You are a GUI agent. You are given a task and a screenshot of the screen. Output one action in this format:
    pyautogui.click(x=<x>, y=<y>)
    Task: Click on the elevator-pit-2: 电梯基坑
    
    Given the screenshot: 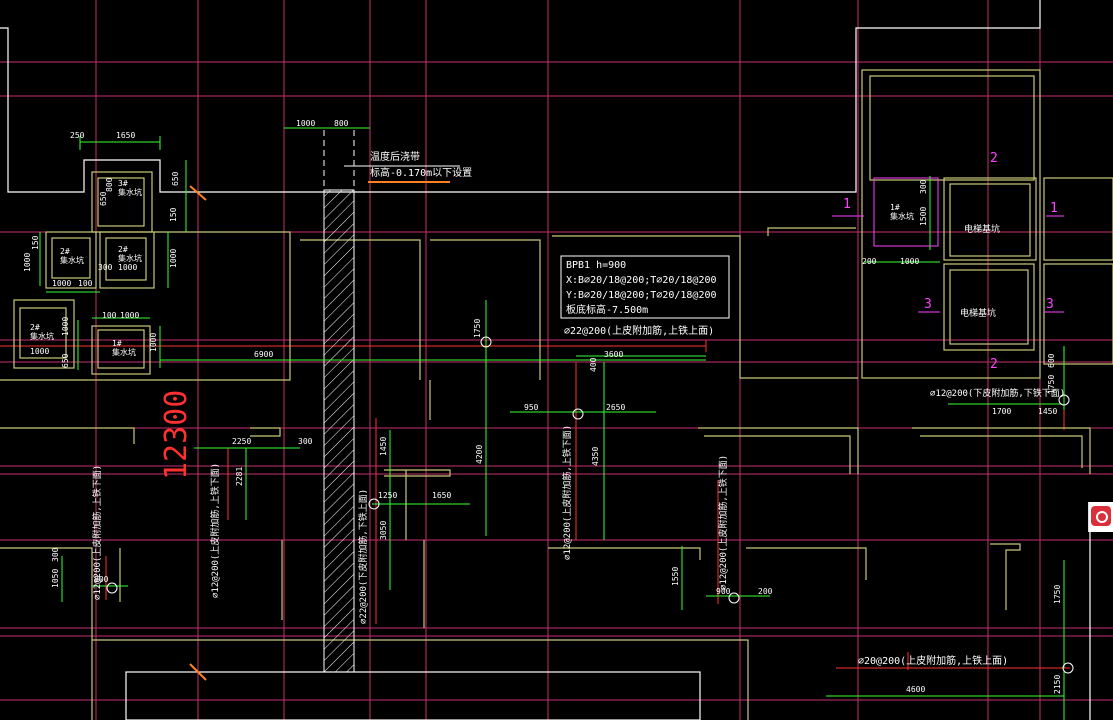 What is the action you would take?
    pyautogui.click(x=978, y=313)
    